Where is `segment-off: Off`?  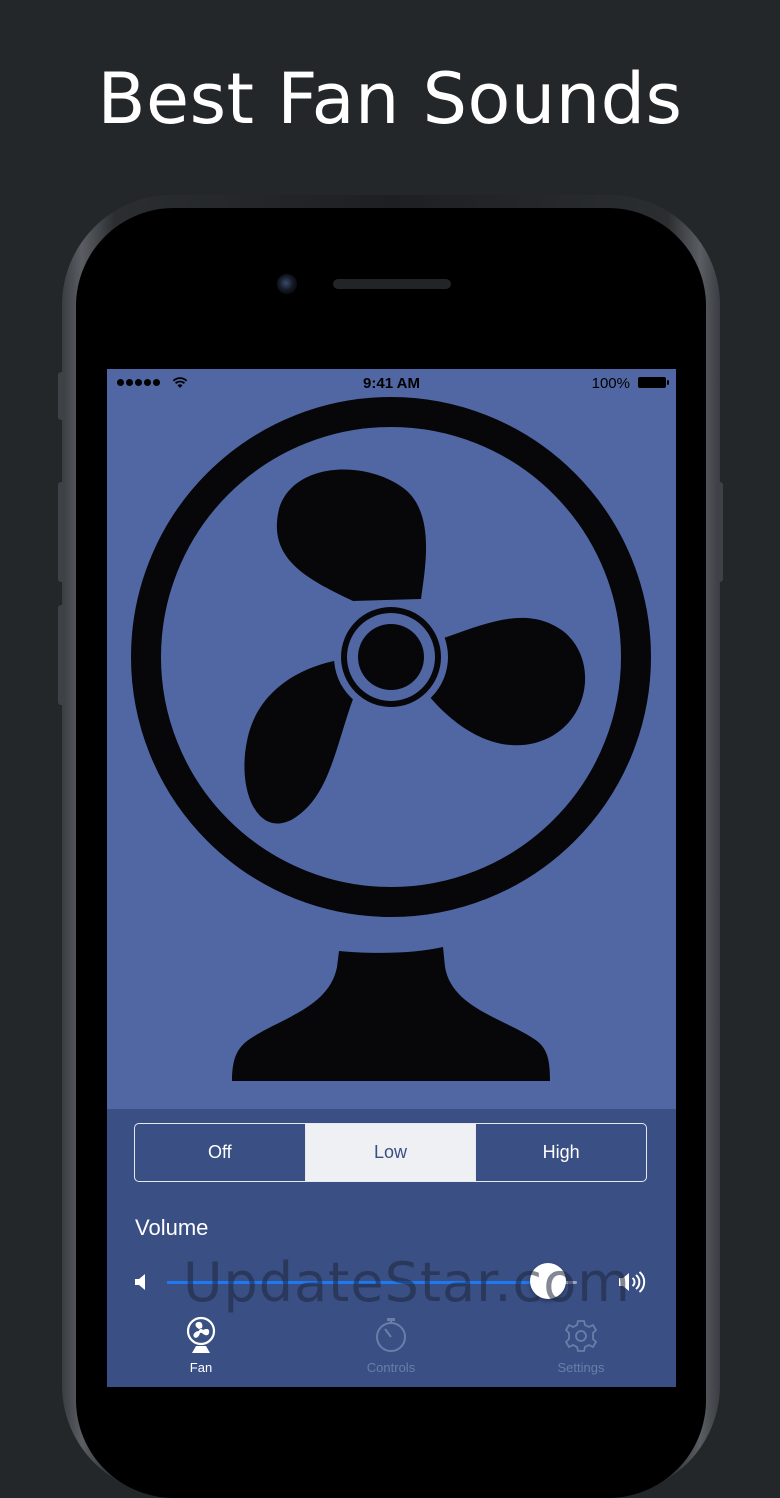
segment-off: Off is located at coordinates (220, 1152).